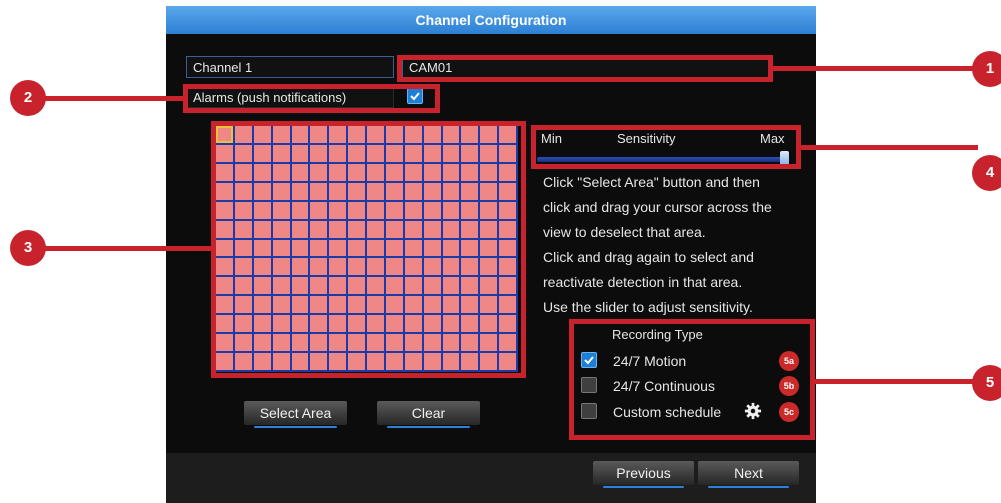 The width and height of the screenshot is (1001, 503). I want to click on callout-4: 4, so click(986, 173).